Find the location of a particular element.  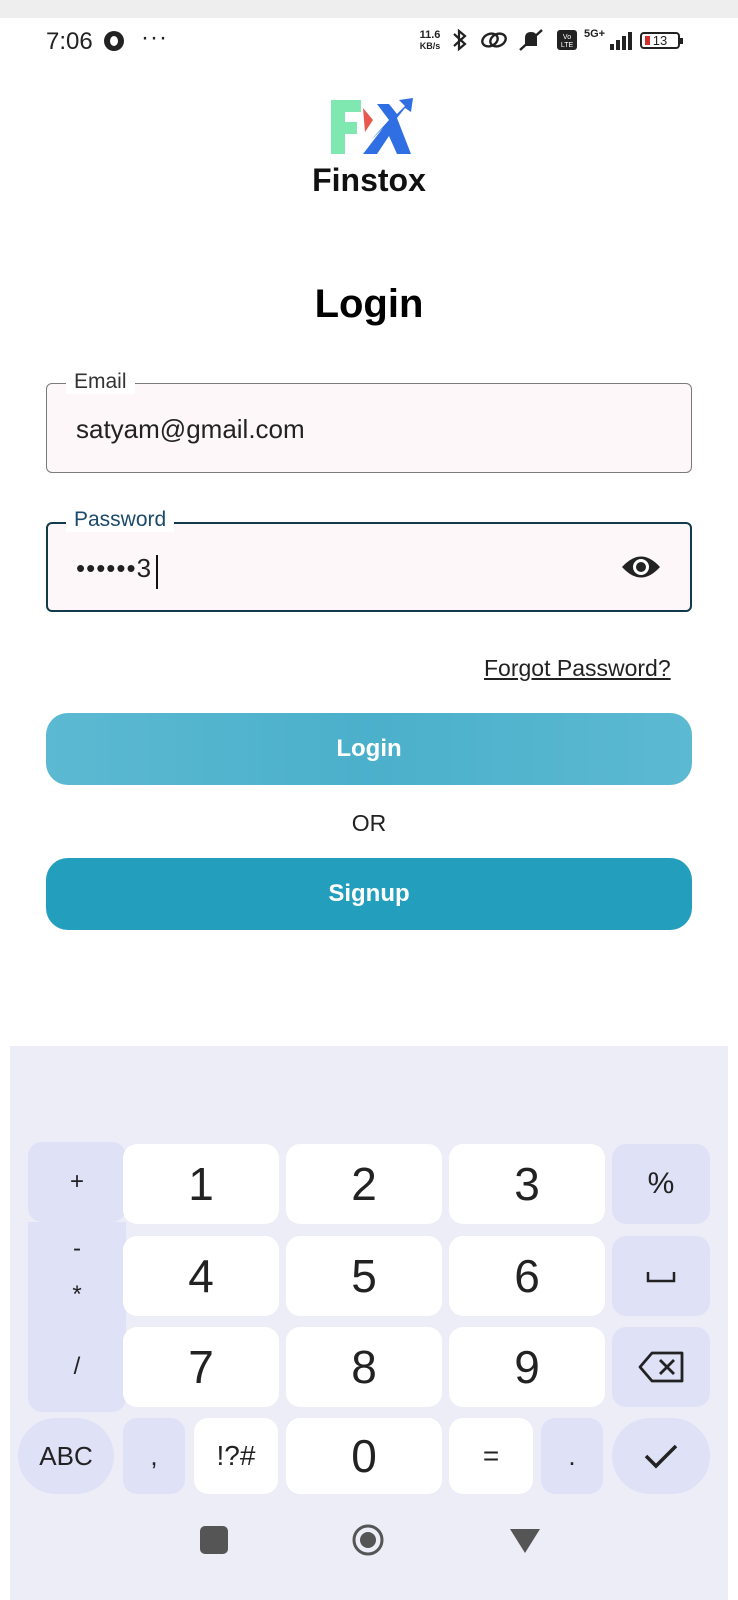

brand-name: Finstox is located at coordinates (369, 180).